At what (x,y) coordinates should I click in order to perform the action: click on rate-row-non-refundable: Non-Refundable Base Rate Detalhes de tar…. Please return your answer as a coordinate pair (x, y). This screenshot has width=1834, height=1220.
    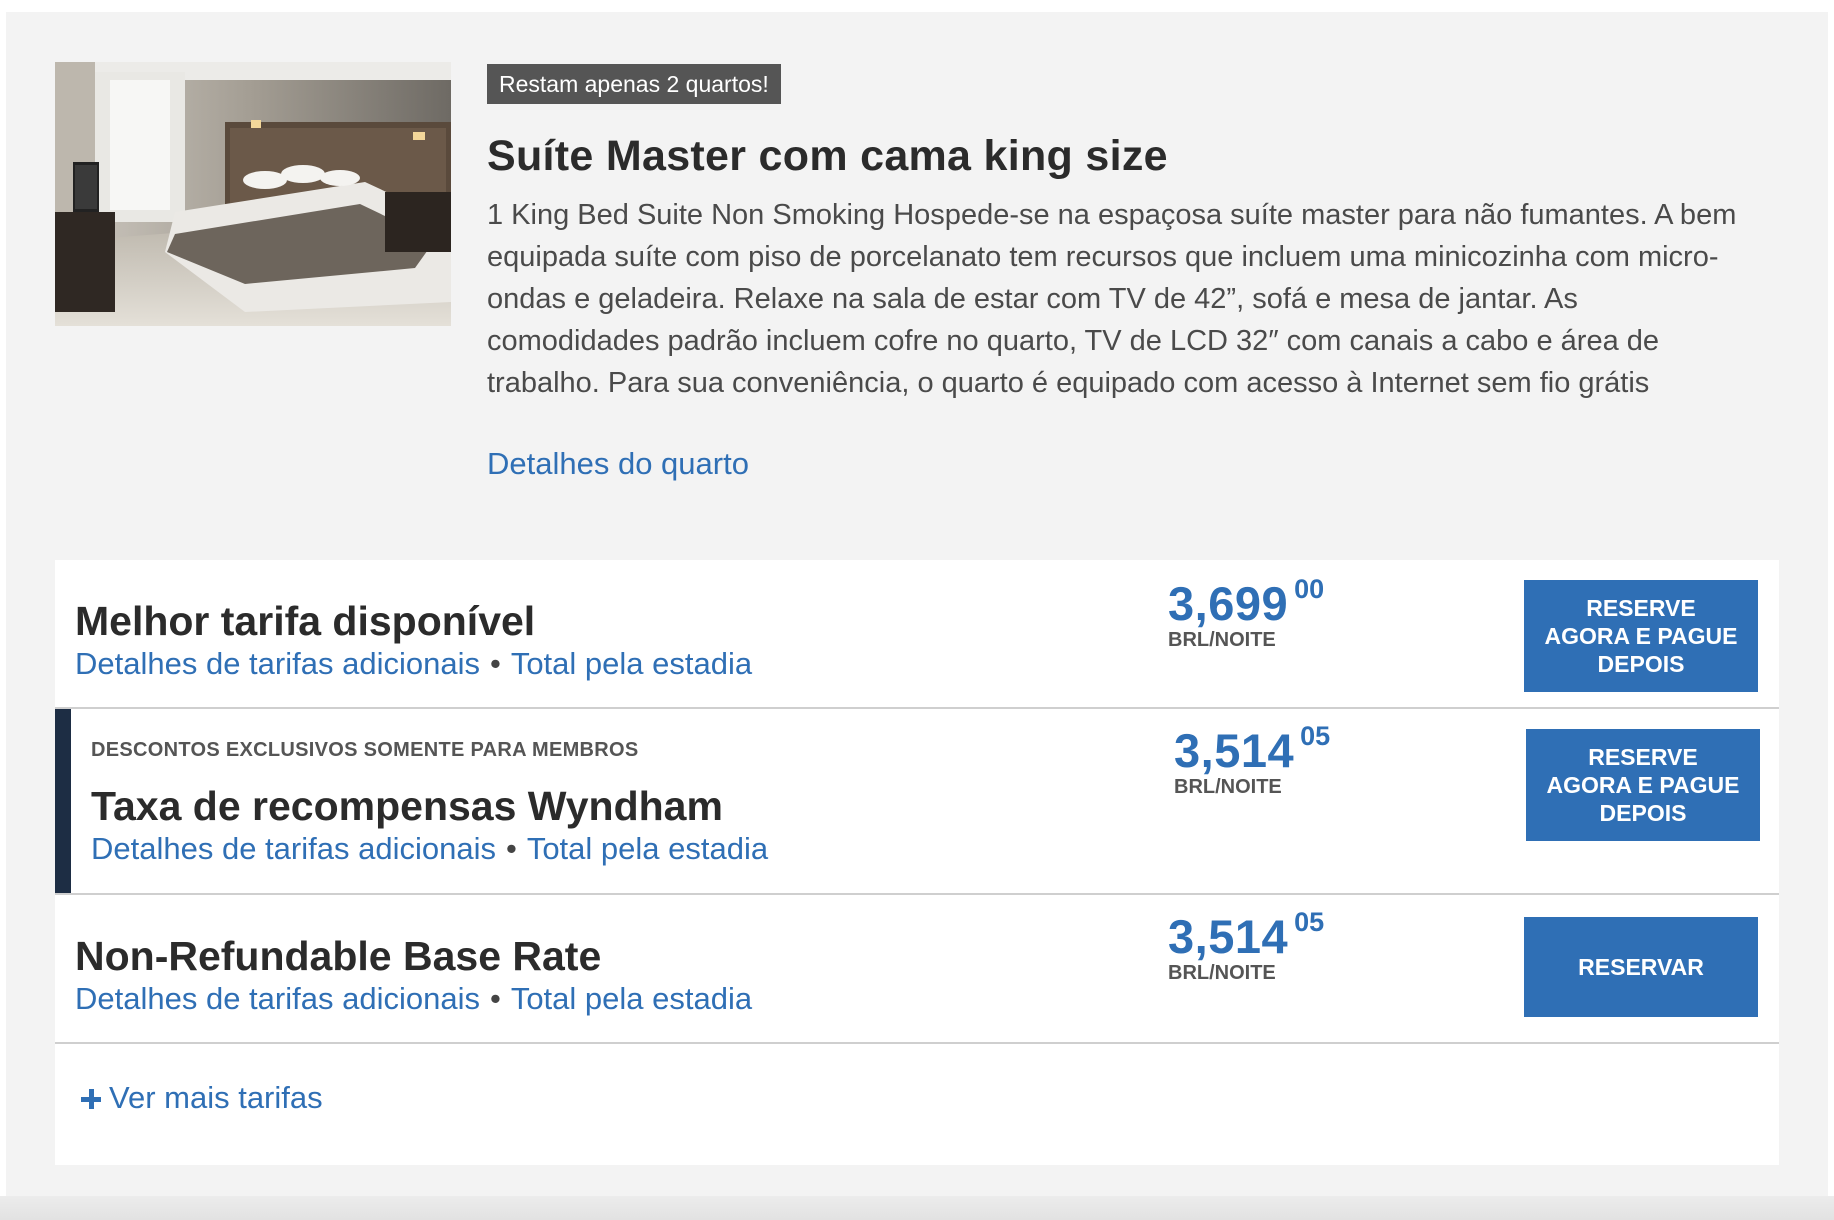
    Looking at the image, I should click on (917, 969).